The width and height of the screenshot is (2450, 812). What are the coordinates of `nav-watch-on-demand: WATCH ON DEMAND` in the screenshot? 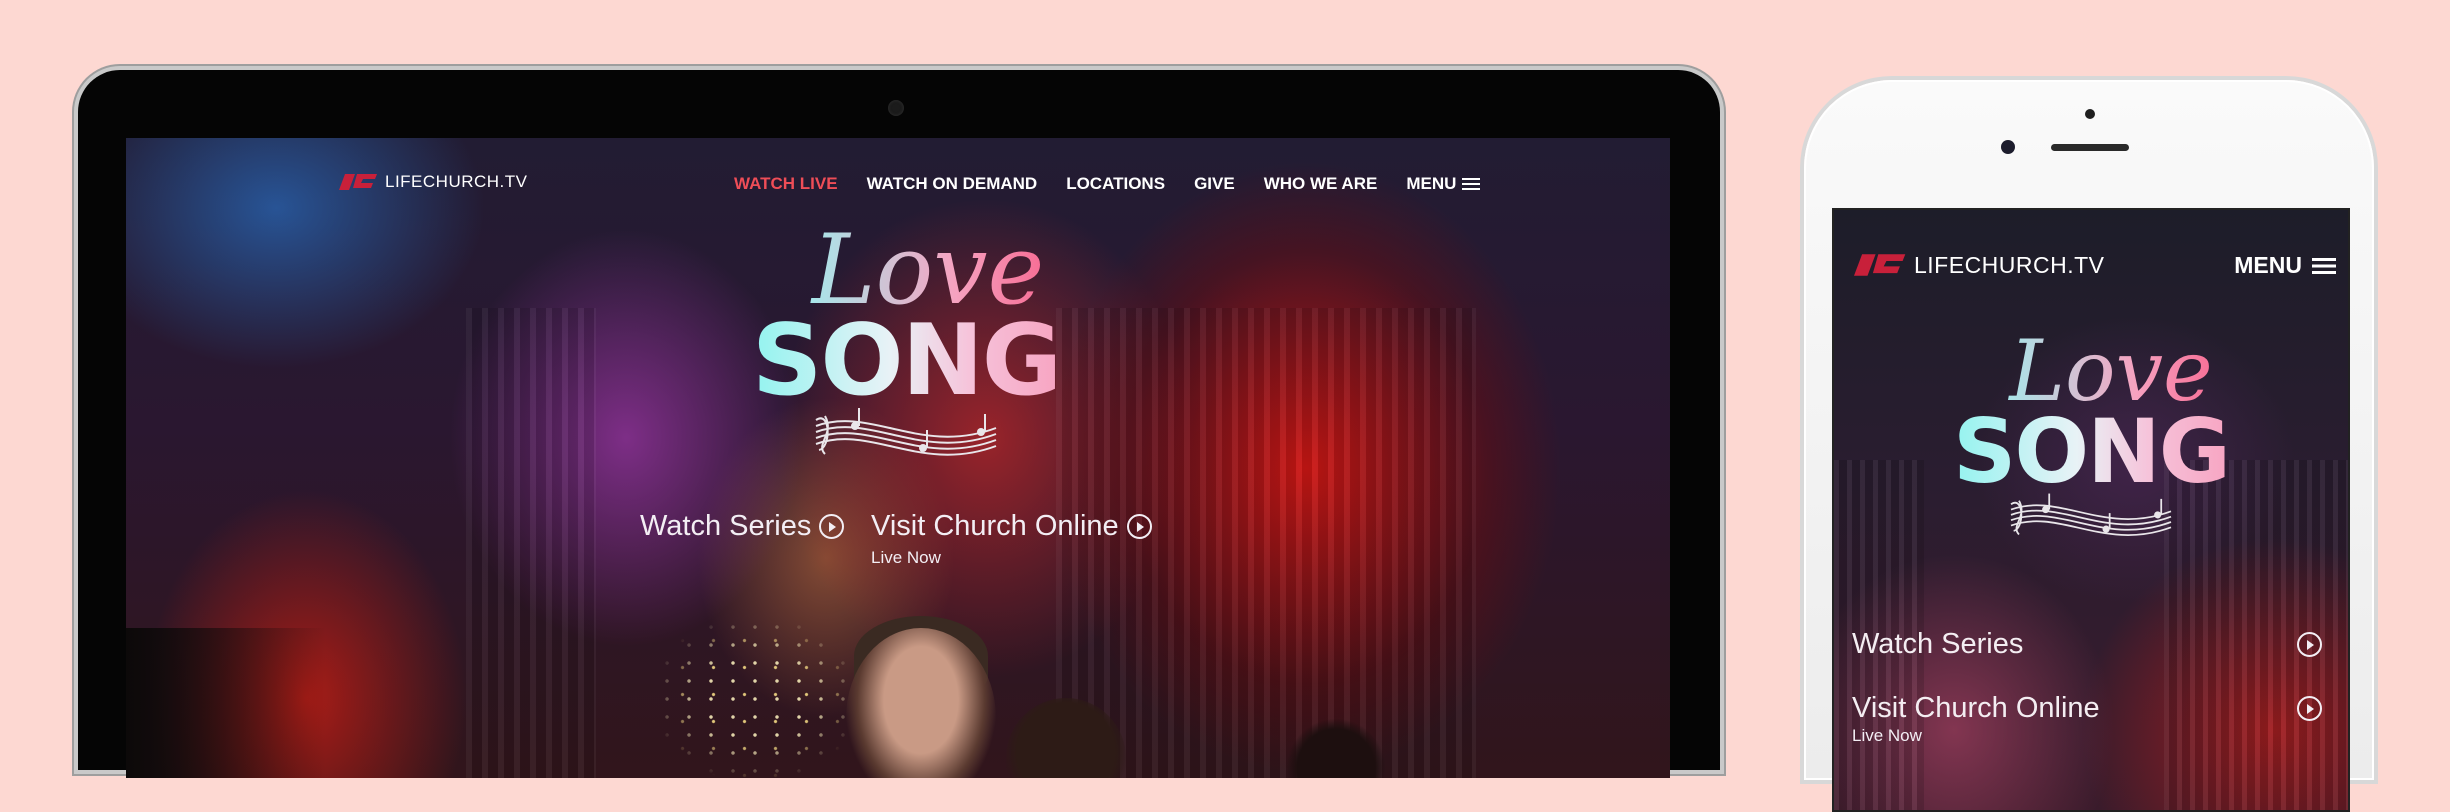 It's located at (952, 184).